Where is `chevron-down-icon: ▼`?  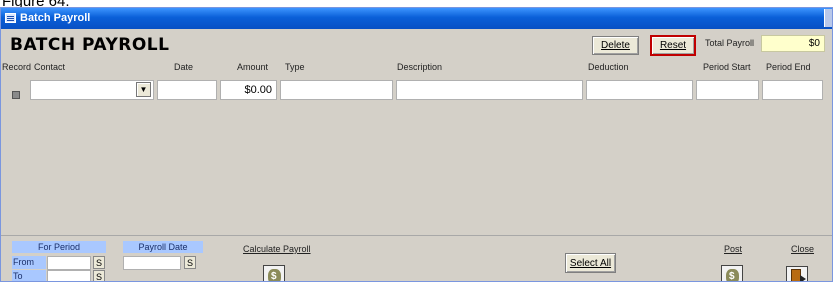
chevron-down-icon: ▼ is located at coordinates (143, 89).